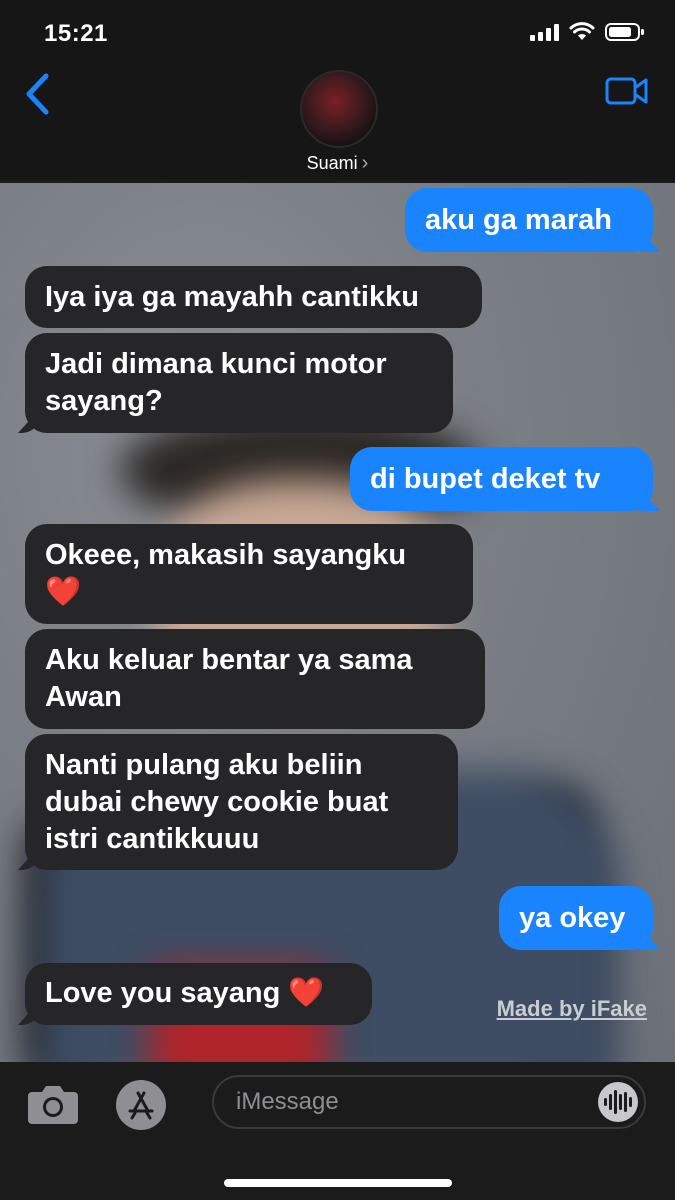  Describe the element at coordinates (83, 697) in the screenshot. I see `message-text-line: Awan` at that location.